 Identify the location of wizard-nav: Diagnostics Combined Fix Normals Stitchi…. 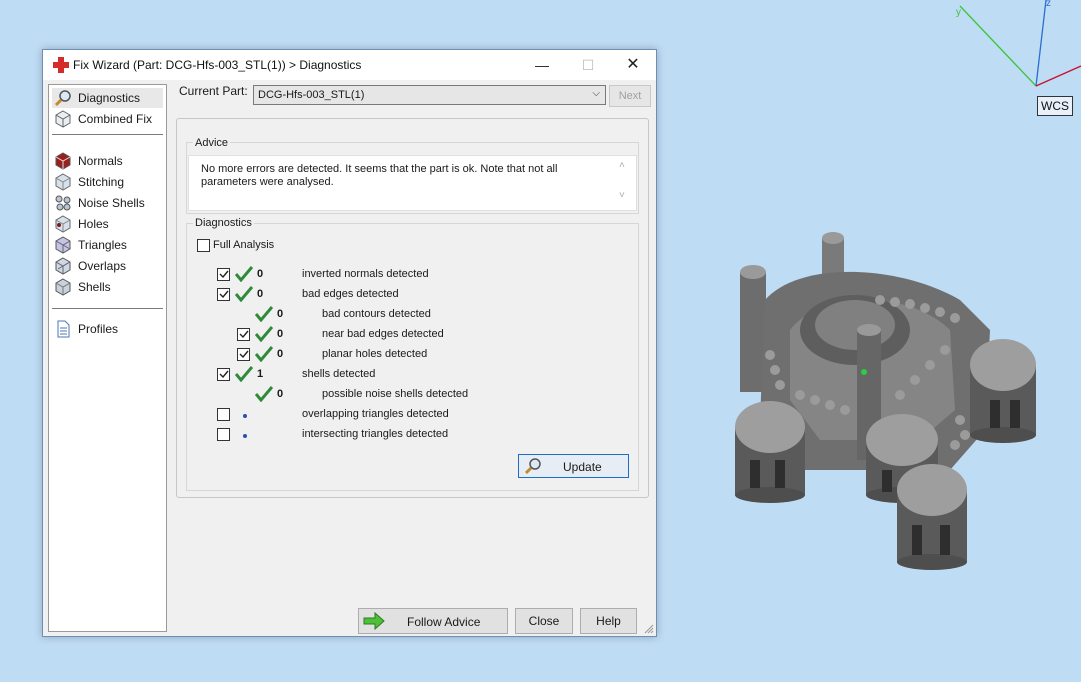
(107, 358).